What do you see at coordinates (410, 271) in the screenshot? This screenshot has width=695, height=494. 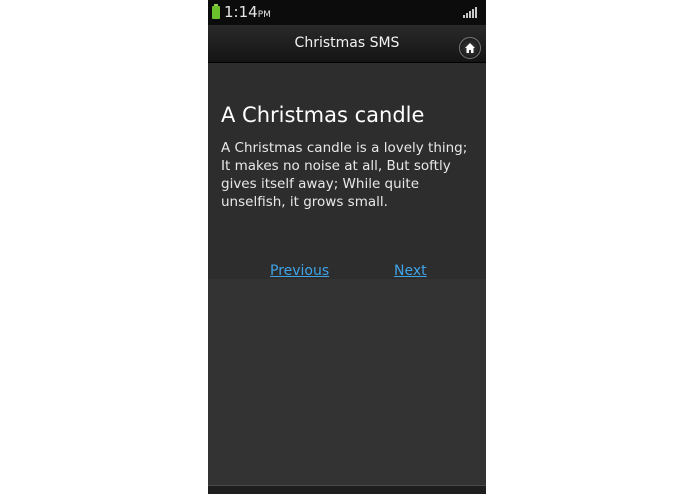 I see `next-link: Next` at bounding box center [410, 271].